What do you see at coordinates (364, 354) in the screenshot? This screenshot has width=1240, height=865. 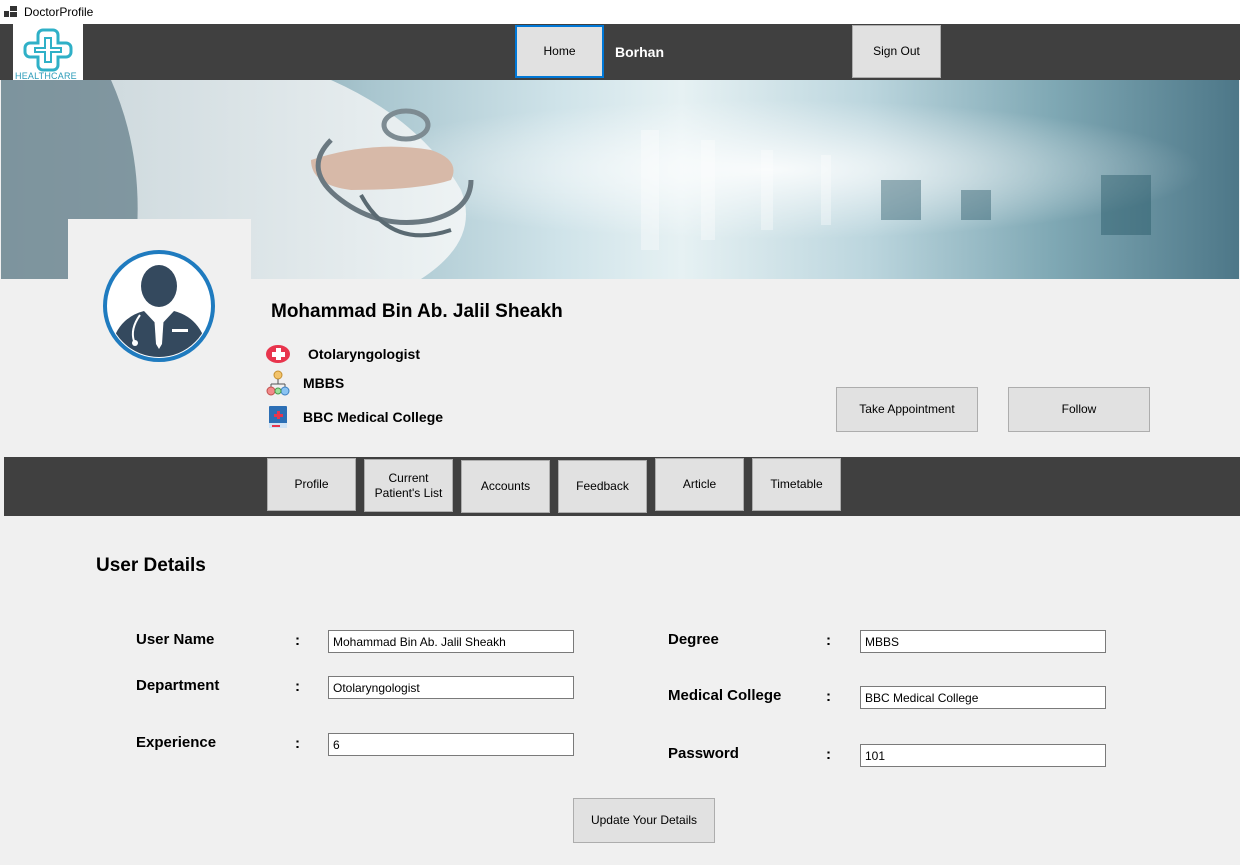 I see `department-text: Otolaryngologist` at bounding box center [364, 354].